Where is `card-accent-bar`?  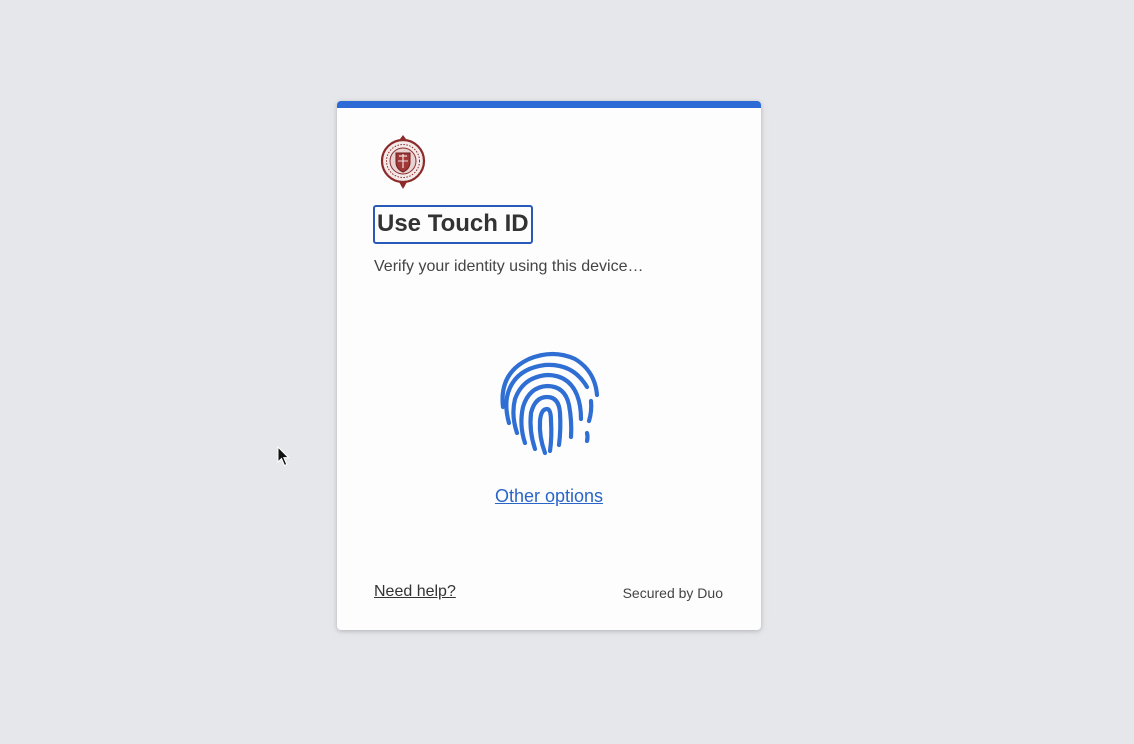 card-accent-bar is located at coordinates (549, 104).